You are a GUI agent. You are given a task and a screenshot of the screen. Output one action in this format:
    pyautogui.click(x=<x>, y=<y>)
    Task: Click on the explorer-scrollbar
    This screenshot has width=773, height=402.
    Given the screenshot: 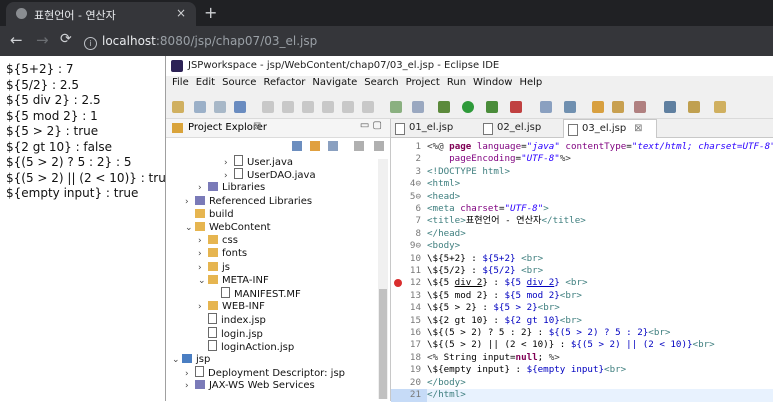 What is the action you would take?
    pyautogui.click(x=383, y=279)
    